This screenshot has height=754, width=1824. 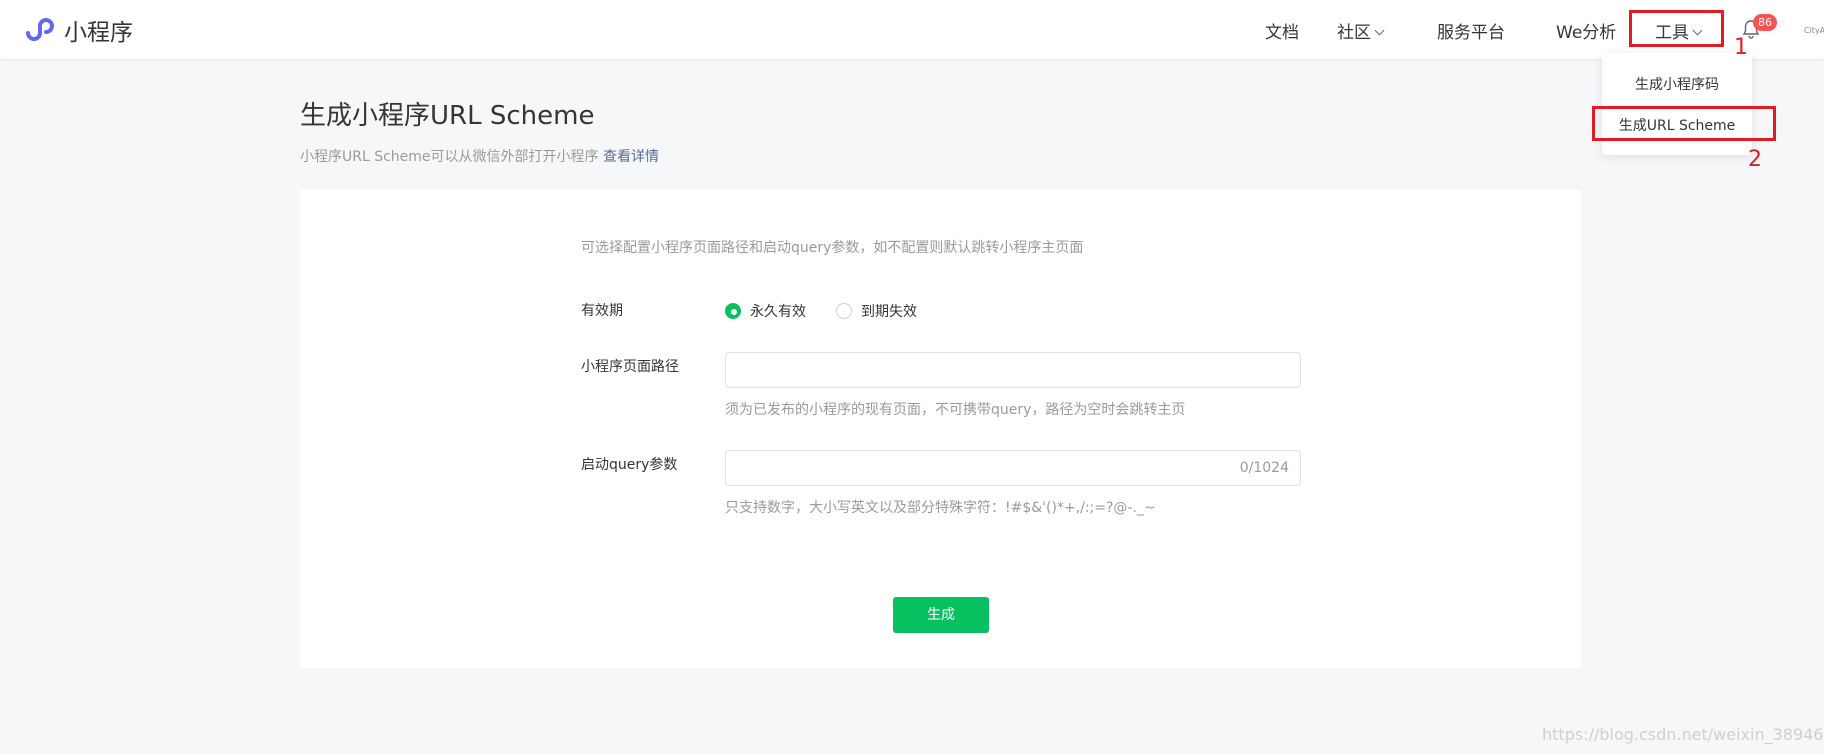 What do you see at coordinates (449, 157) in the screenshot?
I see `page-subtitle-text: 小程序URL Scheme可以从微信外部打开小程序` at bounding box center [449, 157].